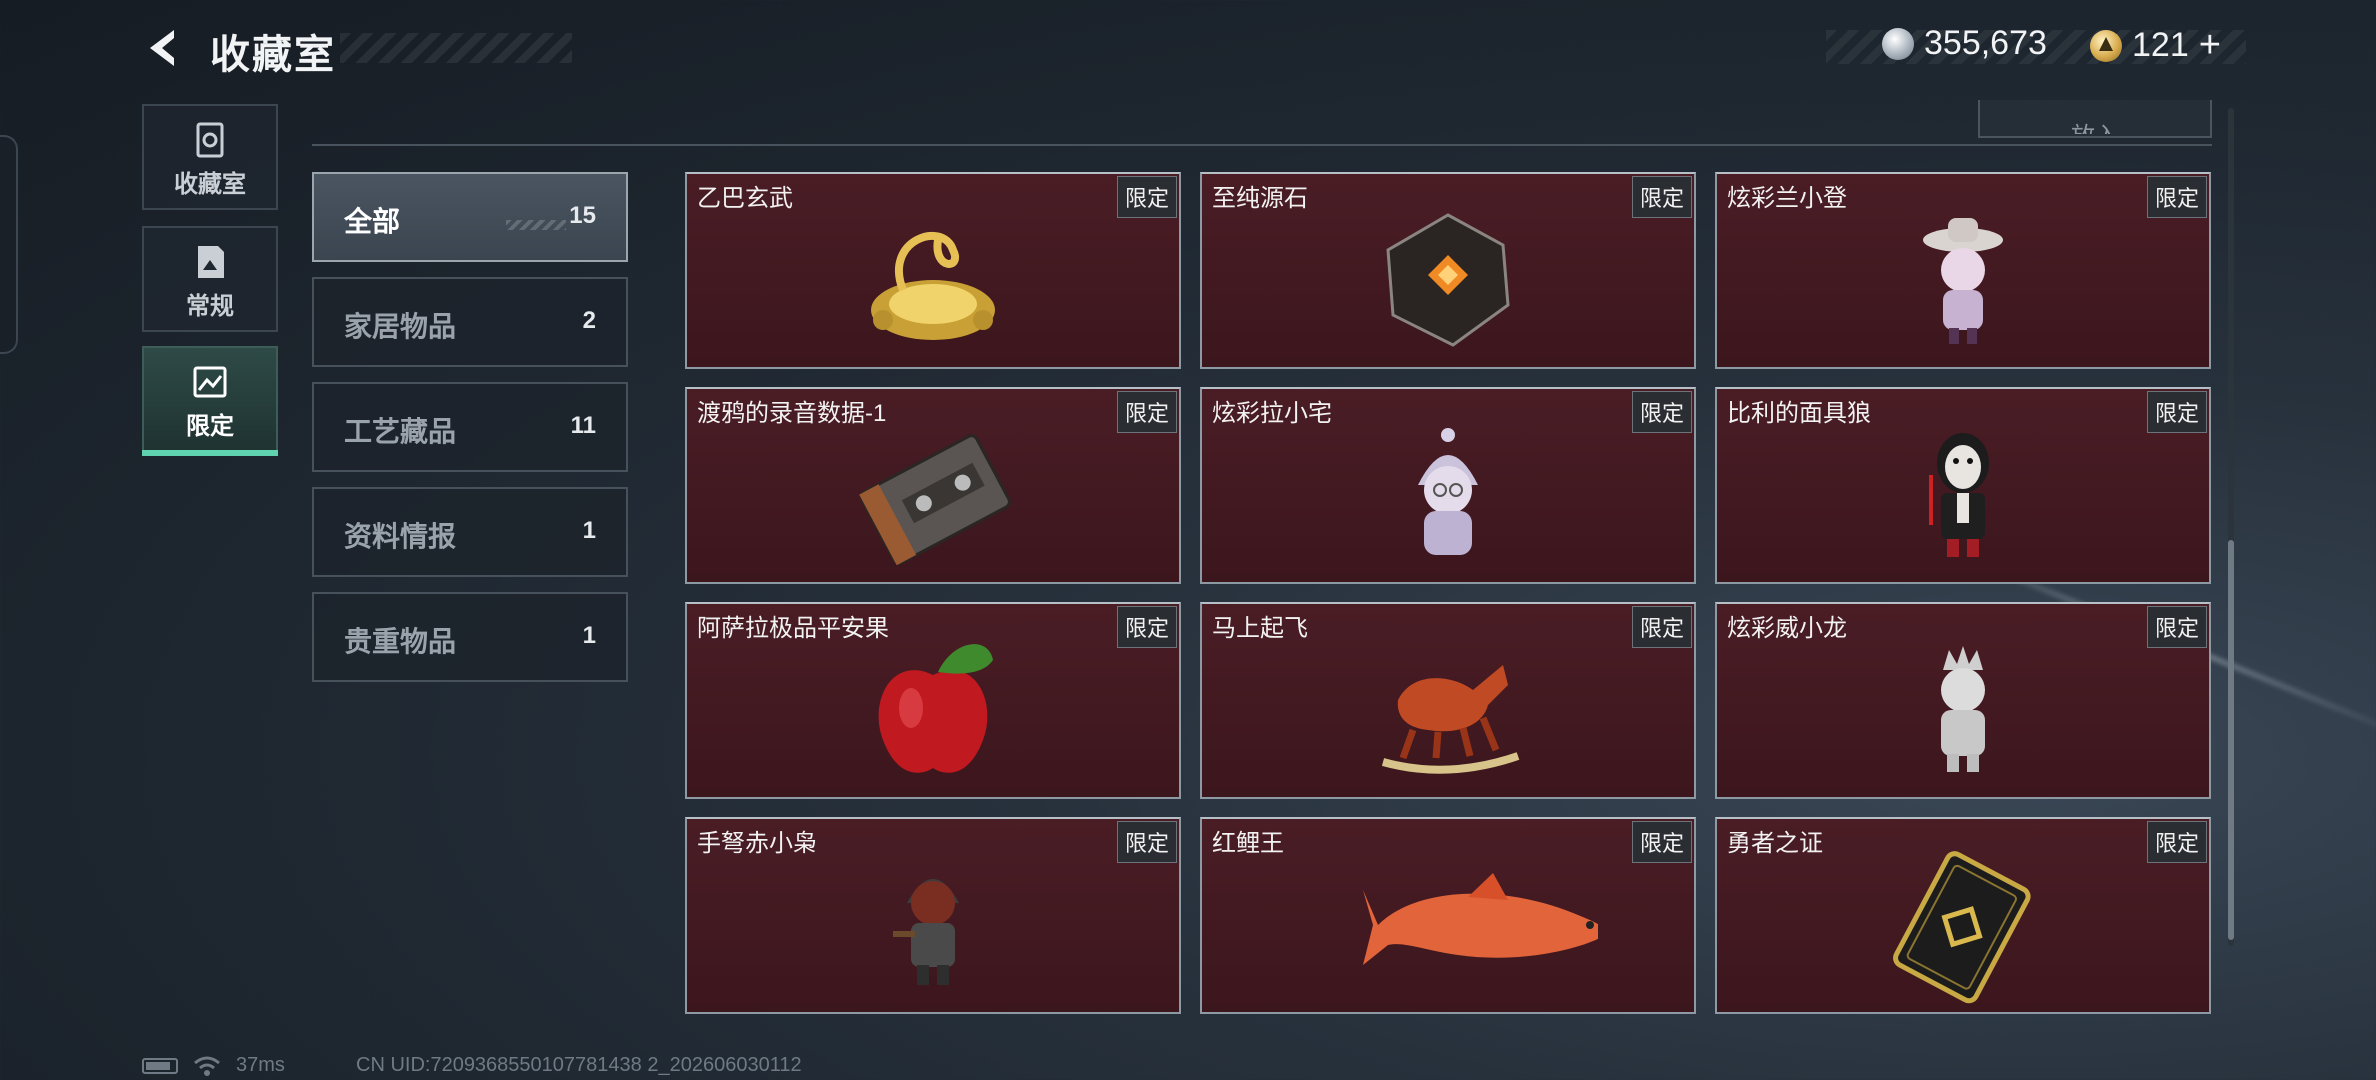  I want to click on gold-amount: 121, so click(2160, 45).